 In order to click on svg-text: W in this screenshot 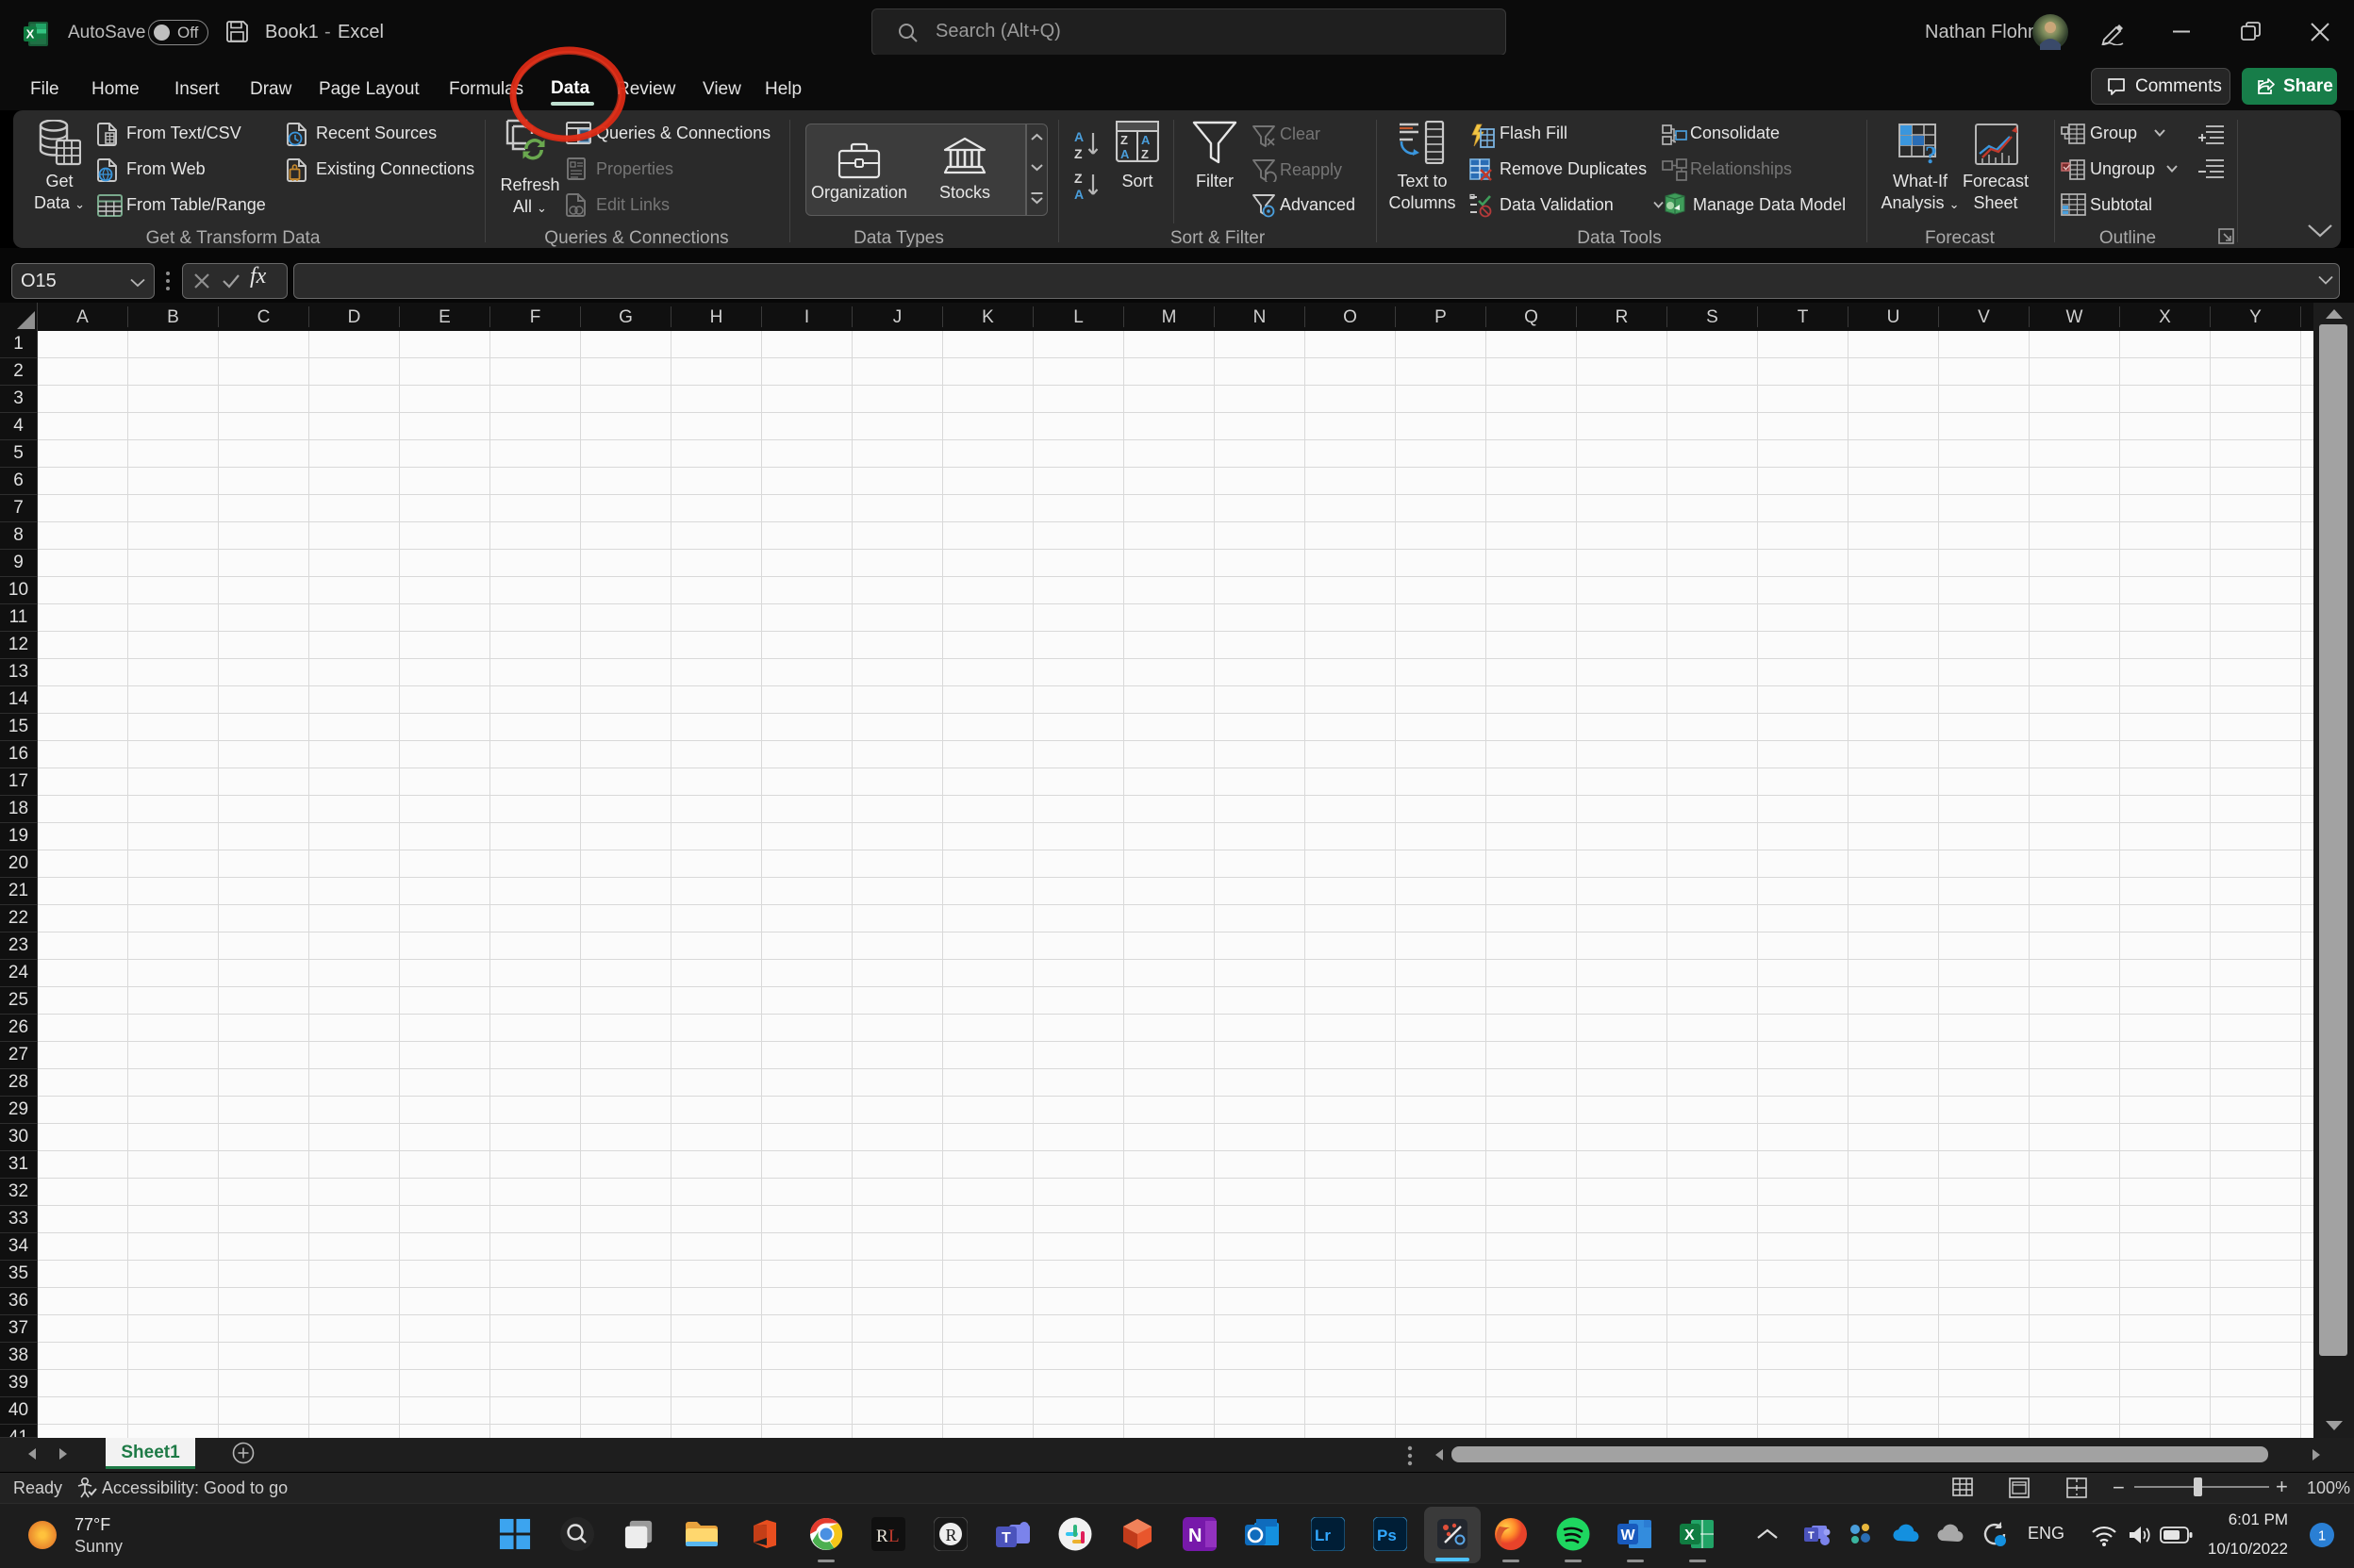, I will do `click(1628, 1535)`.